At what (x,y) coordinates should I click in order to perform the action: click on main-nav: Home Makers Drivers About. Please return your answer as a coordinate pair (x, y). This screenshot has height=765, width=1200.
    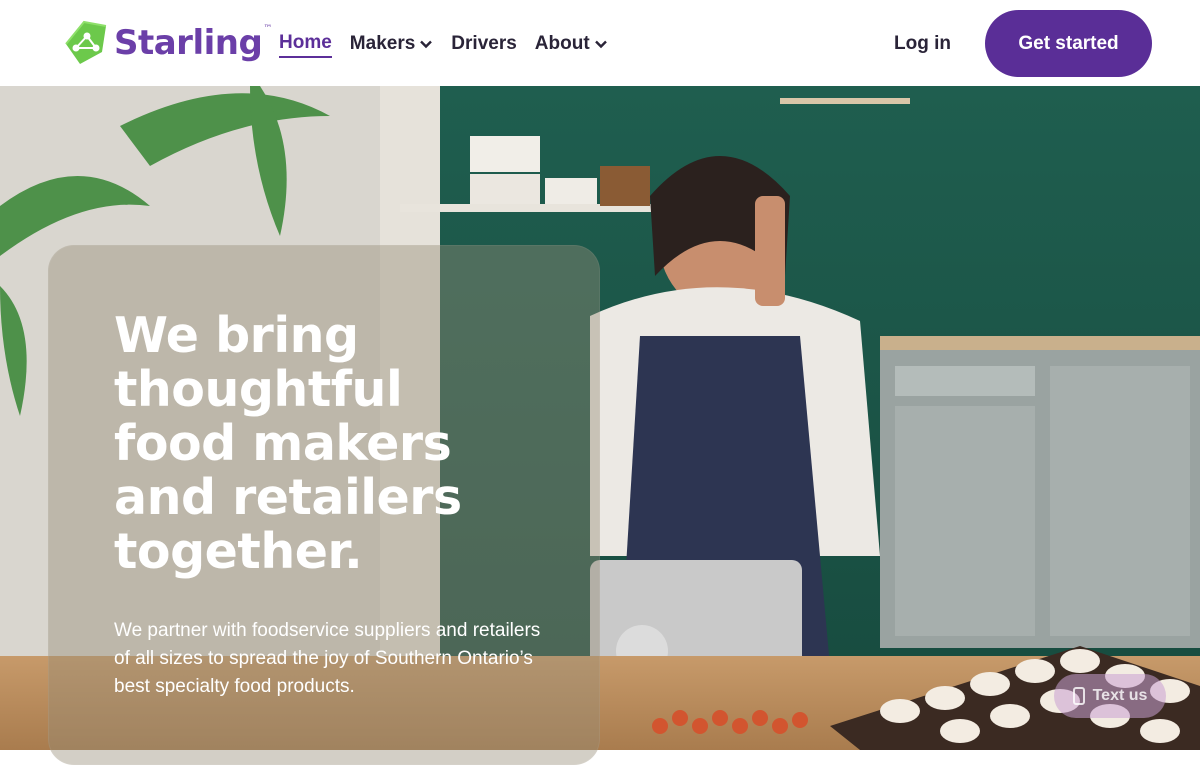
    Looking at the image, I should click on (443, 44).